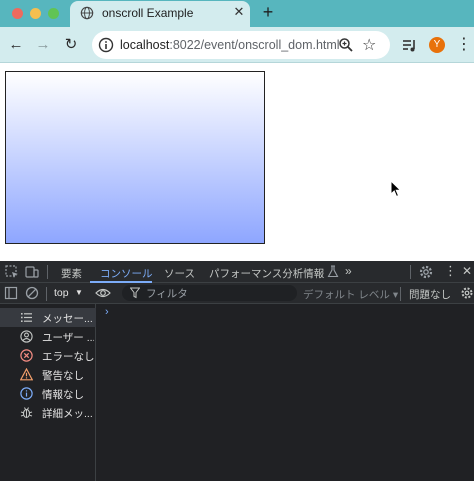  Describe the element at coordinates (209, 293) in the screenshot. I see `filter-input: フィルタ` at that location.